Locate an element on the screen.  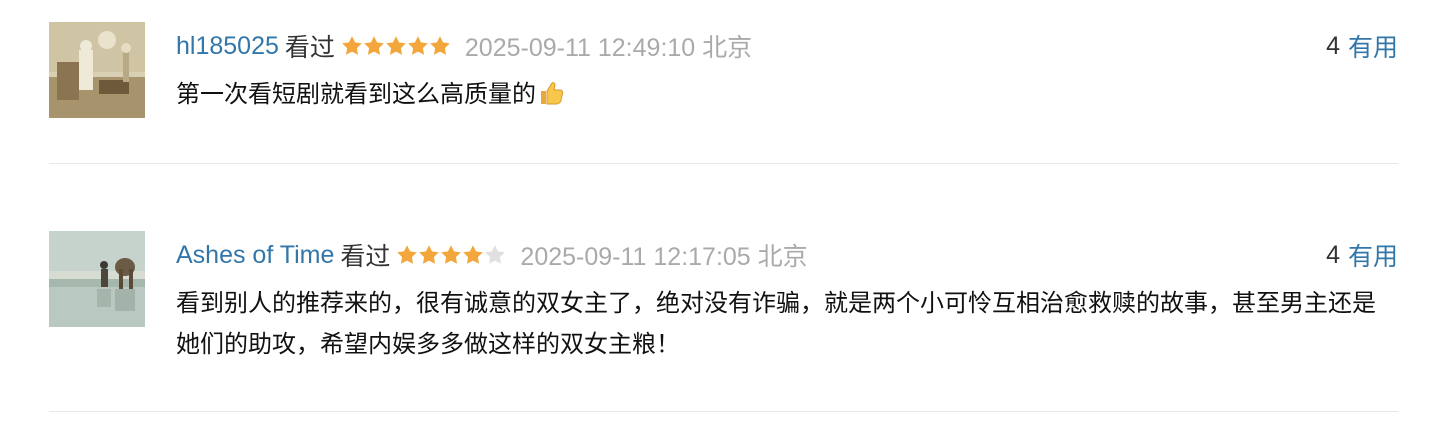
comment-text: 第一次看短剧就看到这么高质量的 is located at coordinates (787, 96).